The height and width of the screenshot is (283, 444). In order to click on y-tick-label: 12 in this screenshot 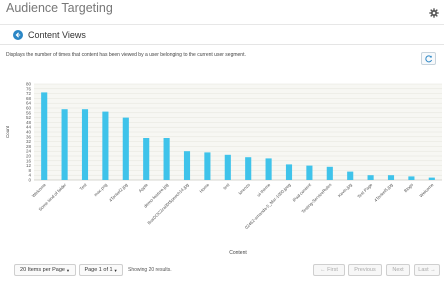, I will do `click(29, 165)`.